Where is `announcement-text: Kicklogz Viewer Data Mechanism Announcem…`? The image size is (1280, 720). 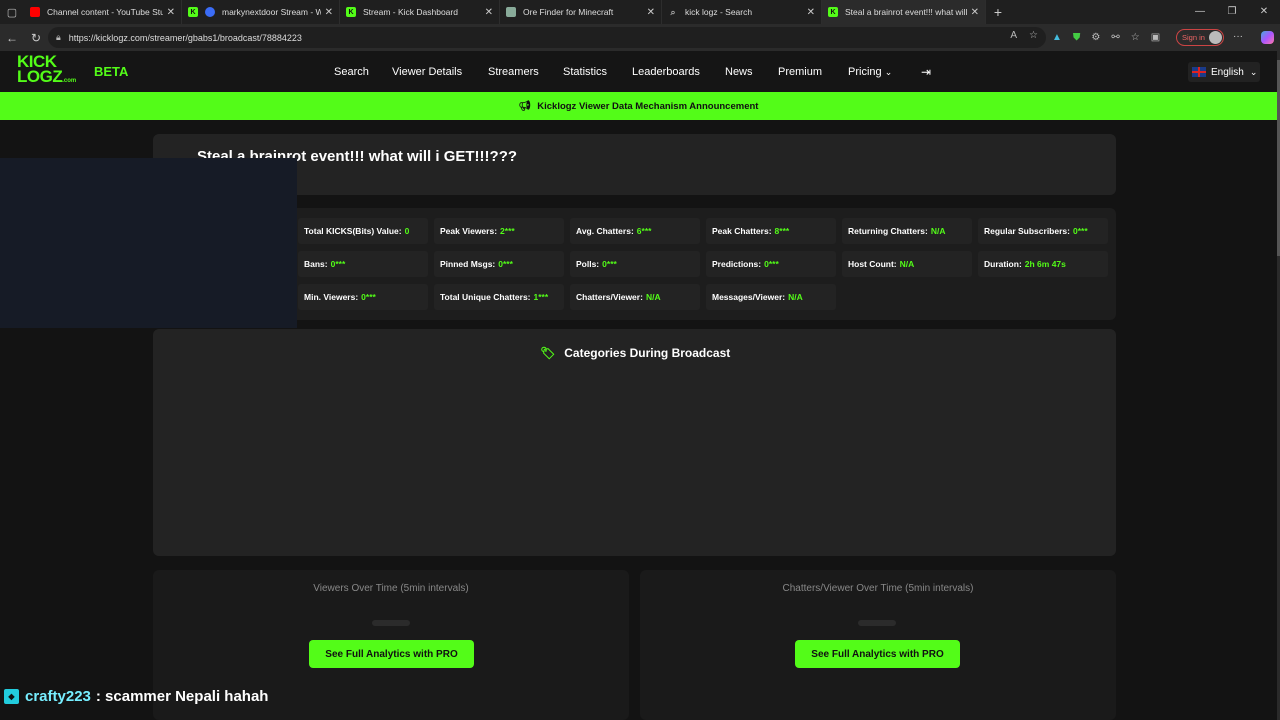 announcement-text: Kicklogz Viewer Data Mechanism Announcem… is located at coordinates (648, 106).